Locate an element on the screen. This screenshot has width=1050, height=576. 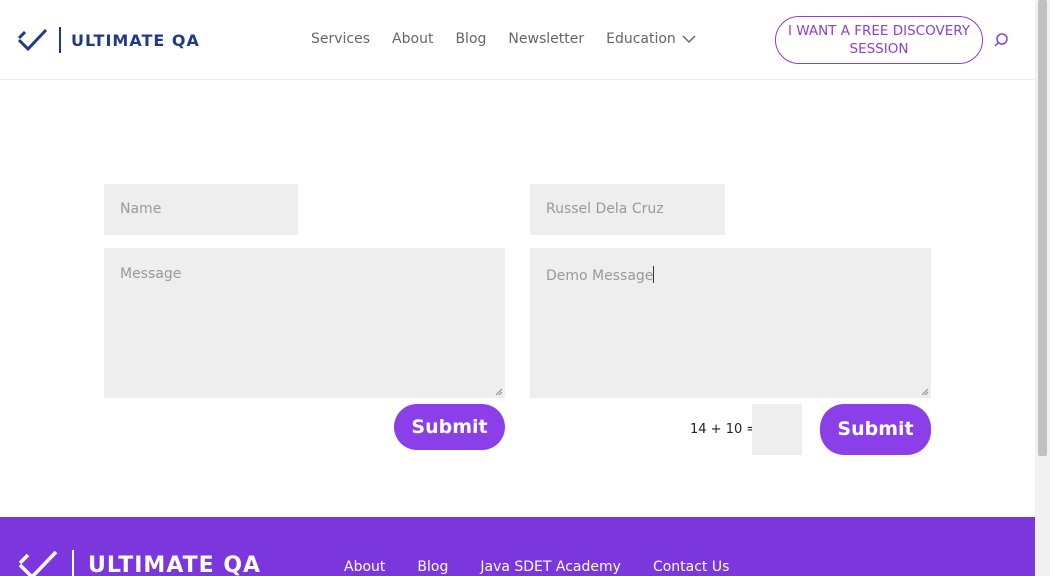
footer-logo: ULTIMATE QA is located at coordinates (138, 561).